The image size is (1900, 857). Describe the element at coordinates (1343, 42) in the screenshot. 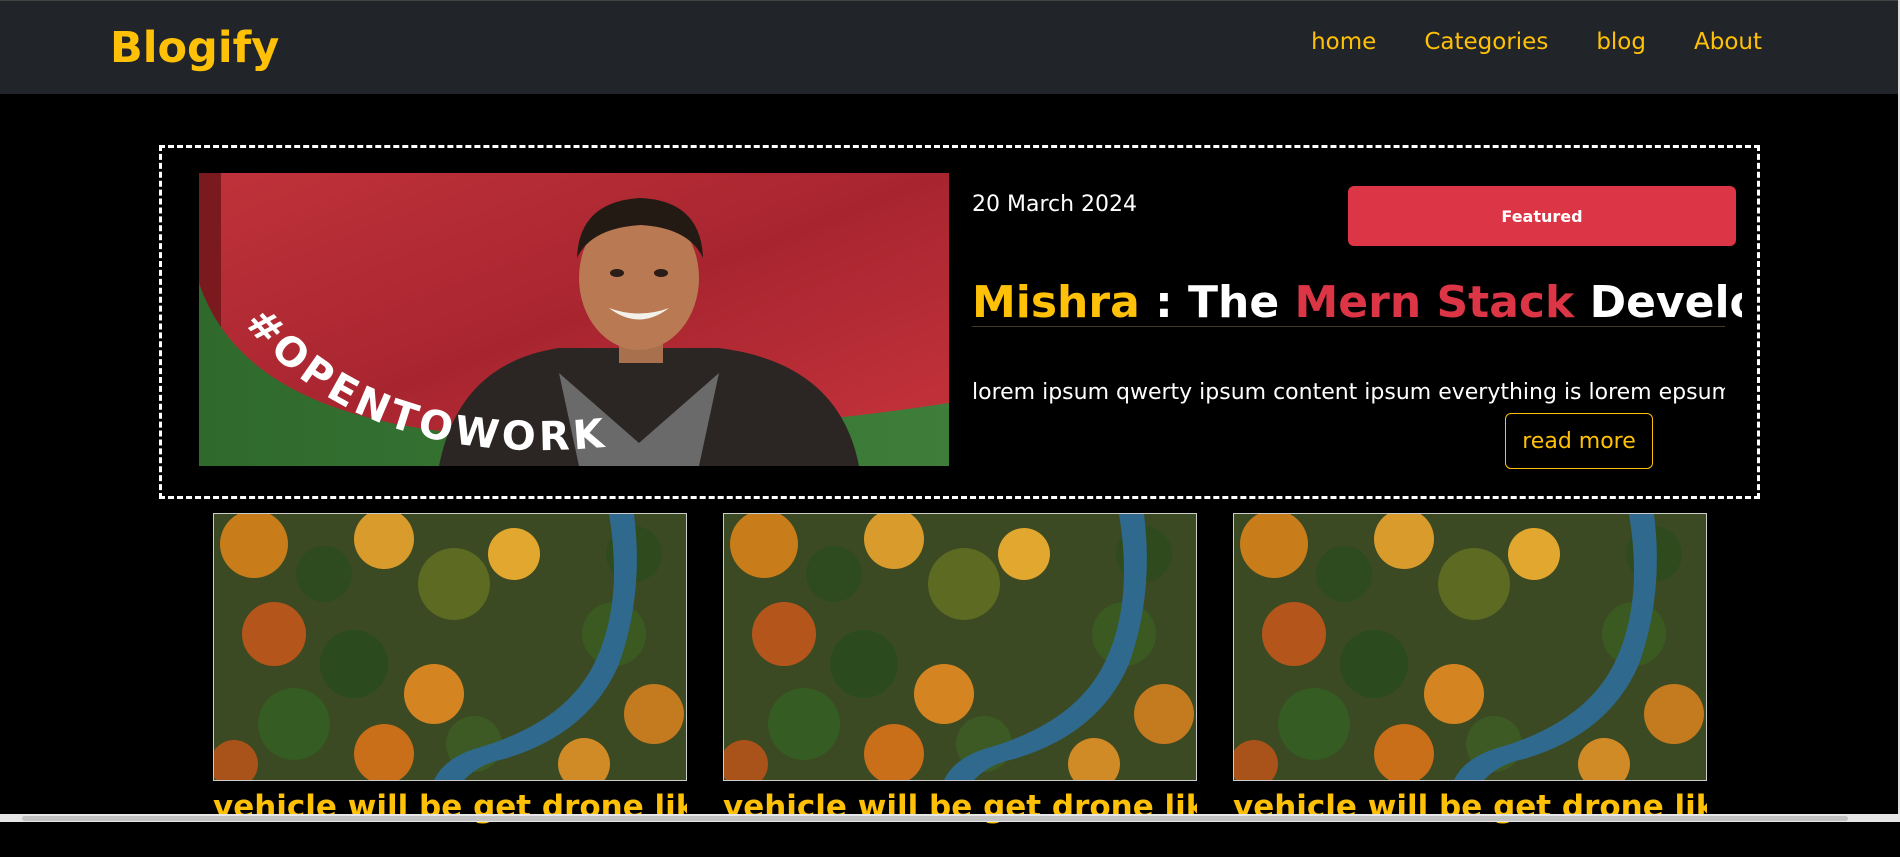

I see `nav-link-home: home` at that location.